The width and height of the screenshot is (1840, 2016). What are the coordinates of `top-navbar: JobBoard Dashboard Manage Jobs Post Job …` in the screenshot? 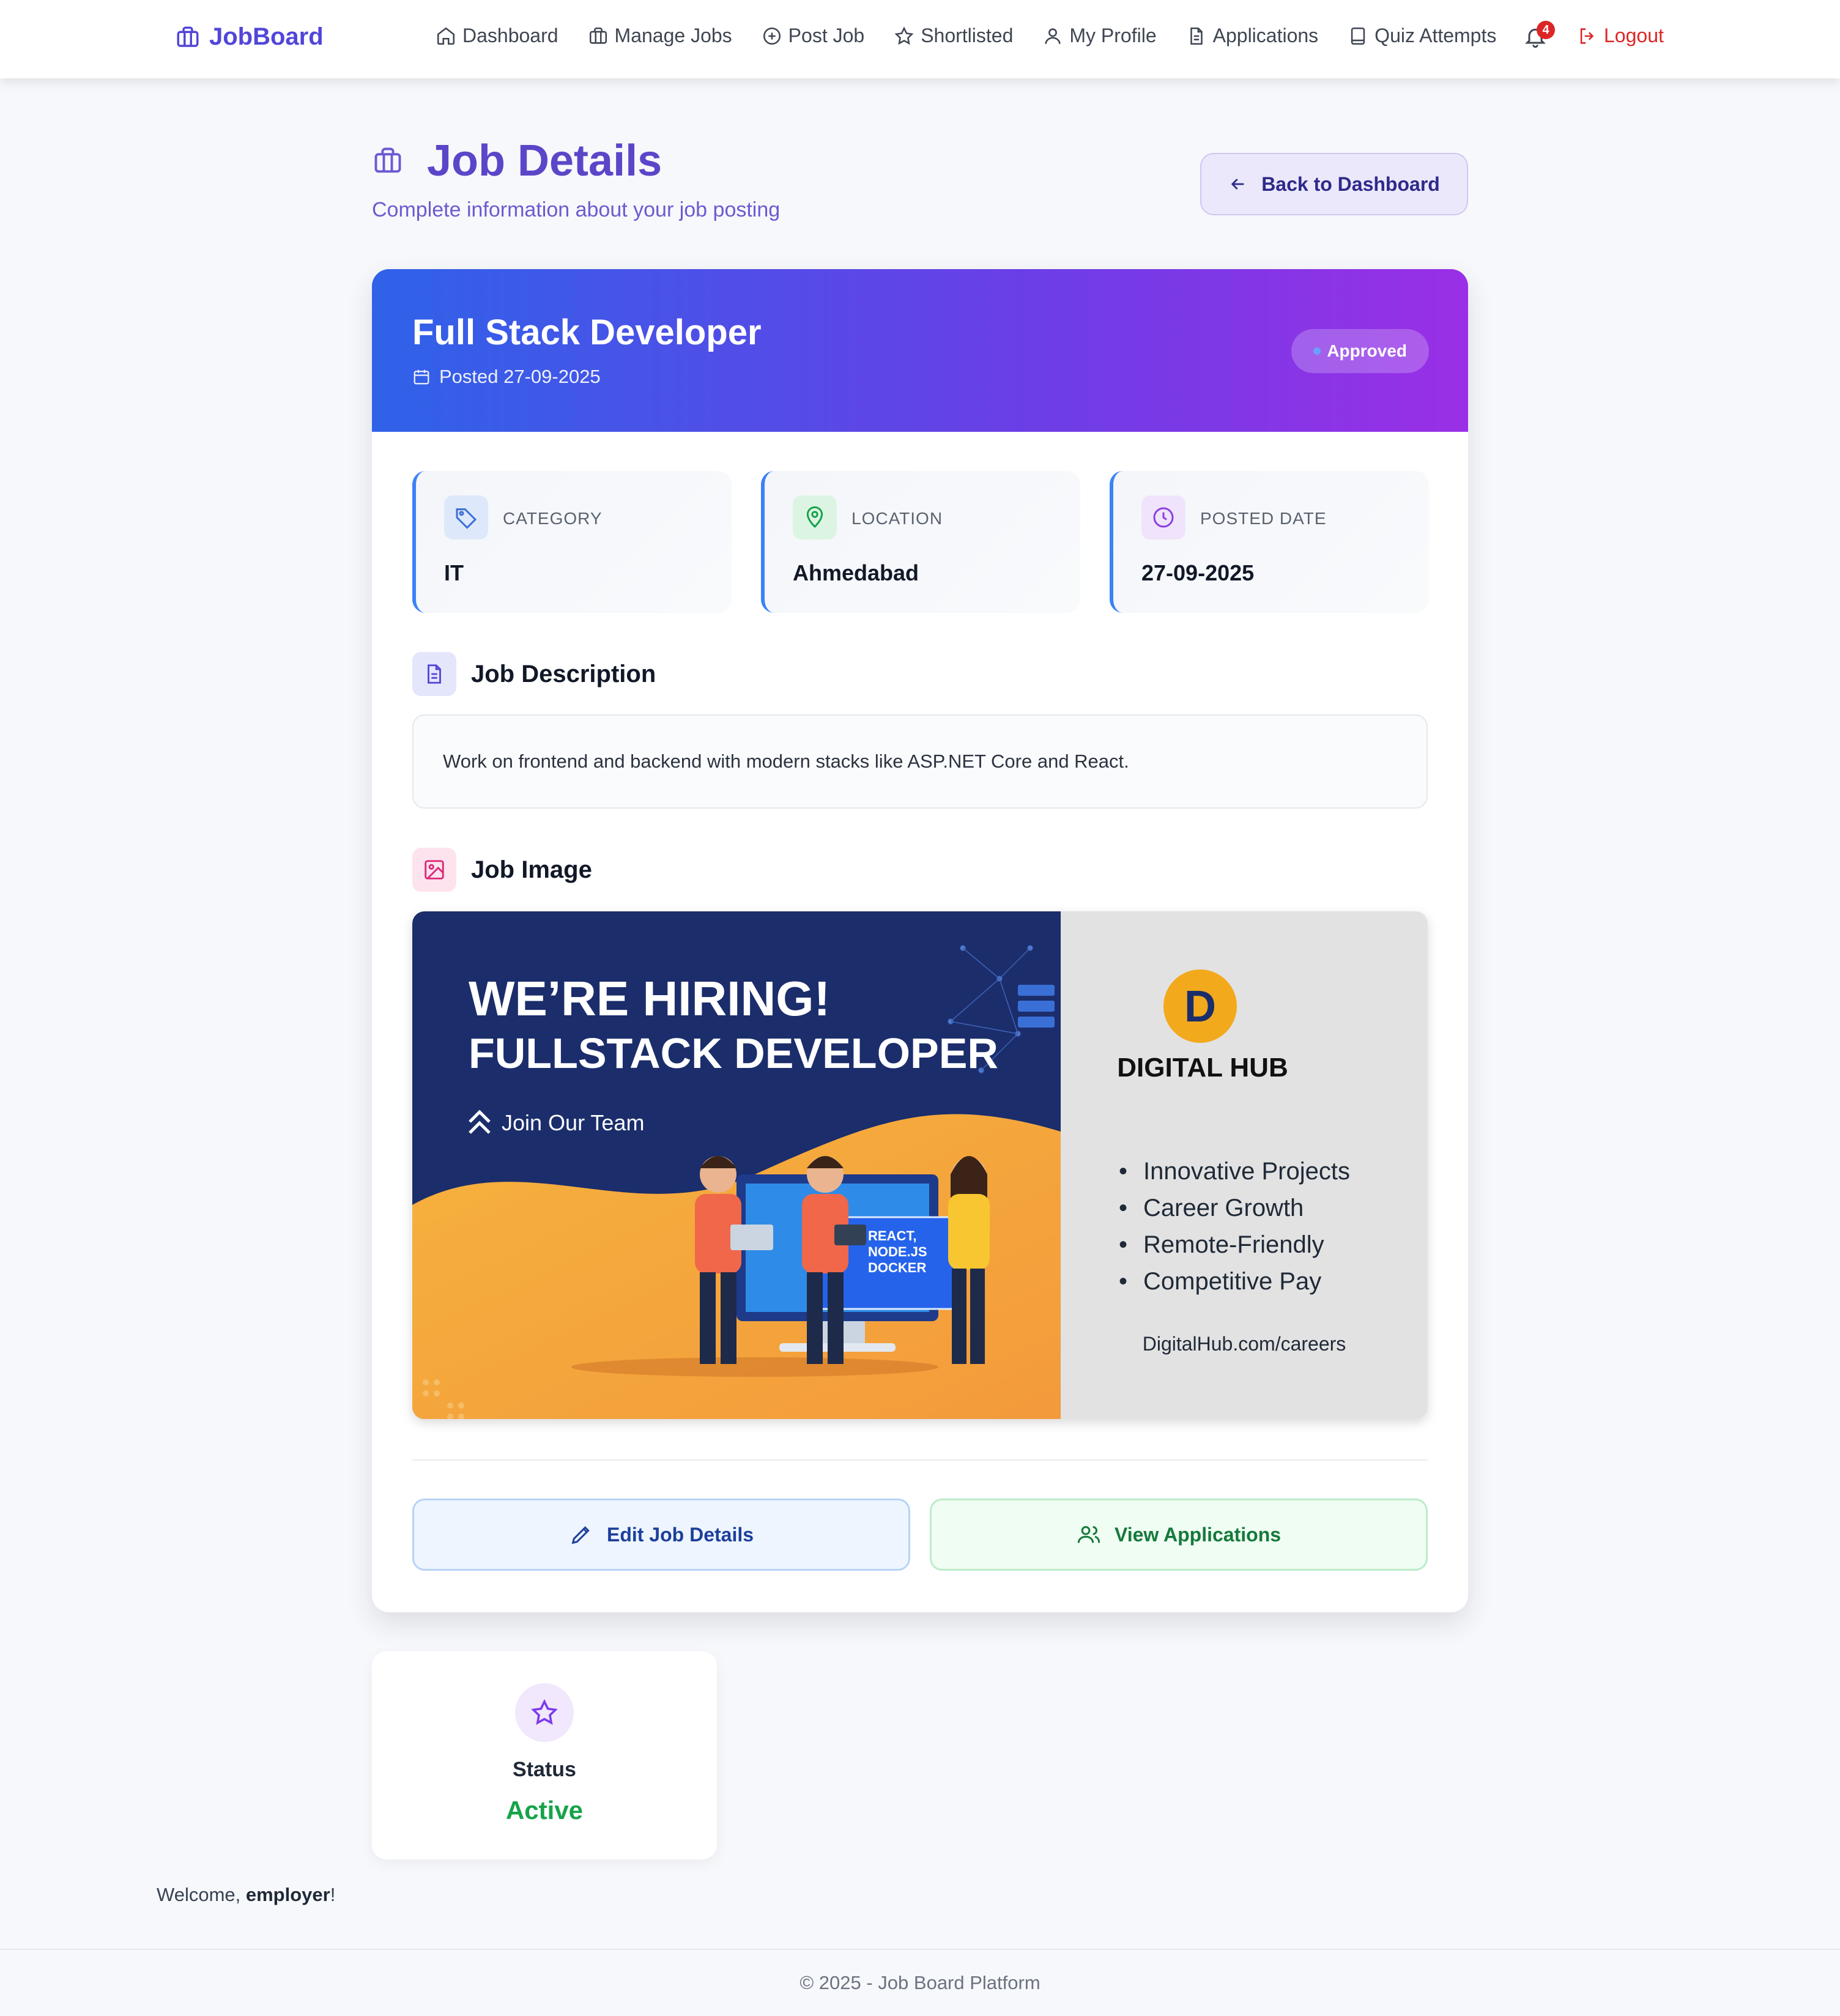 It's located at (920, 39).